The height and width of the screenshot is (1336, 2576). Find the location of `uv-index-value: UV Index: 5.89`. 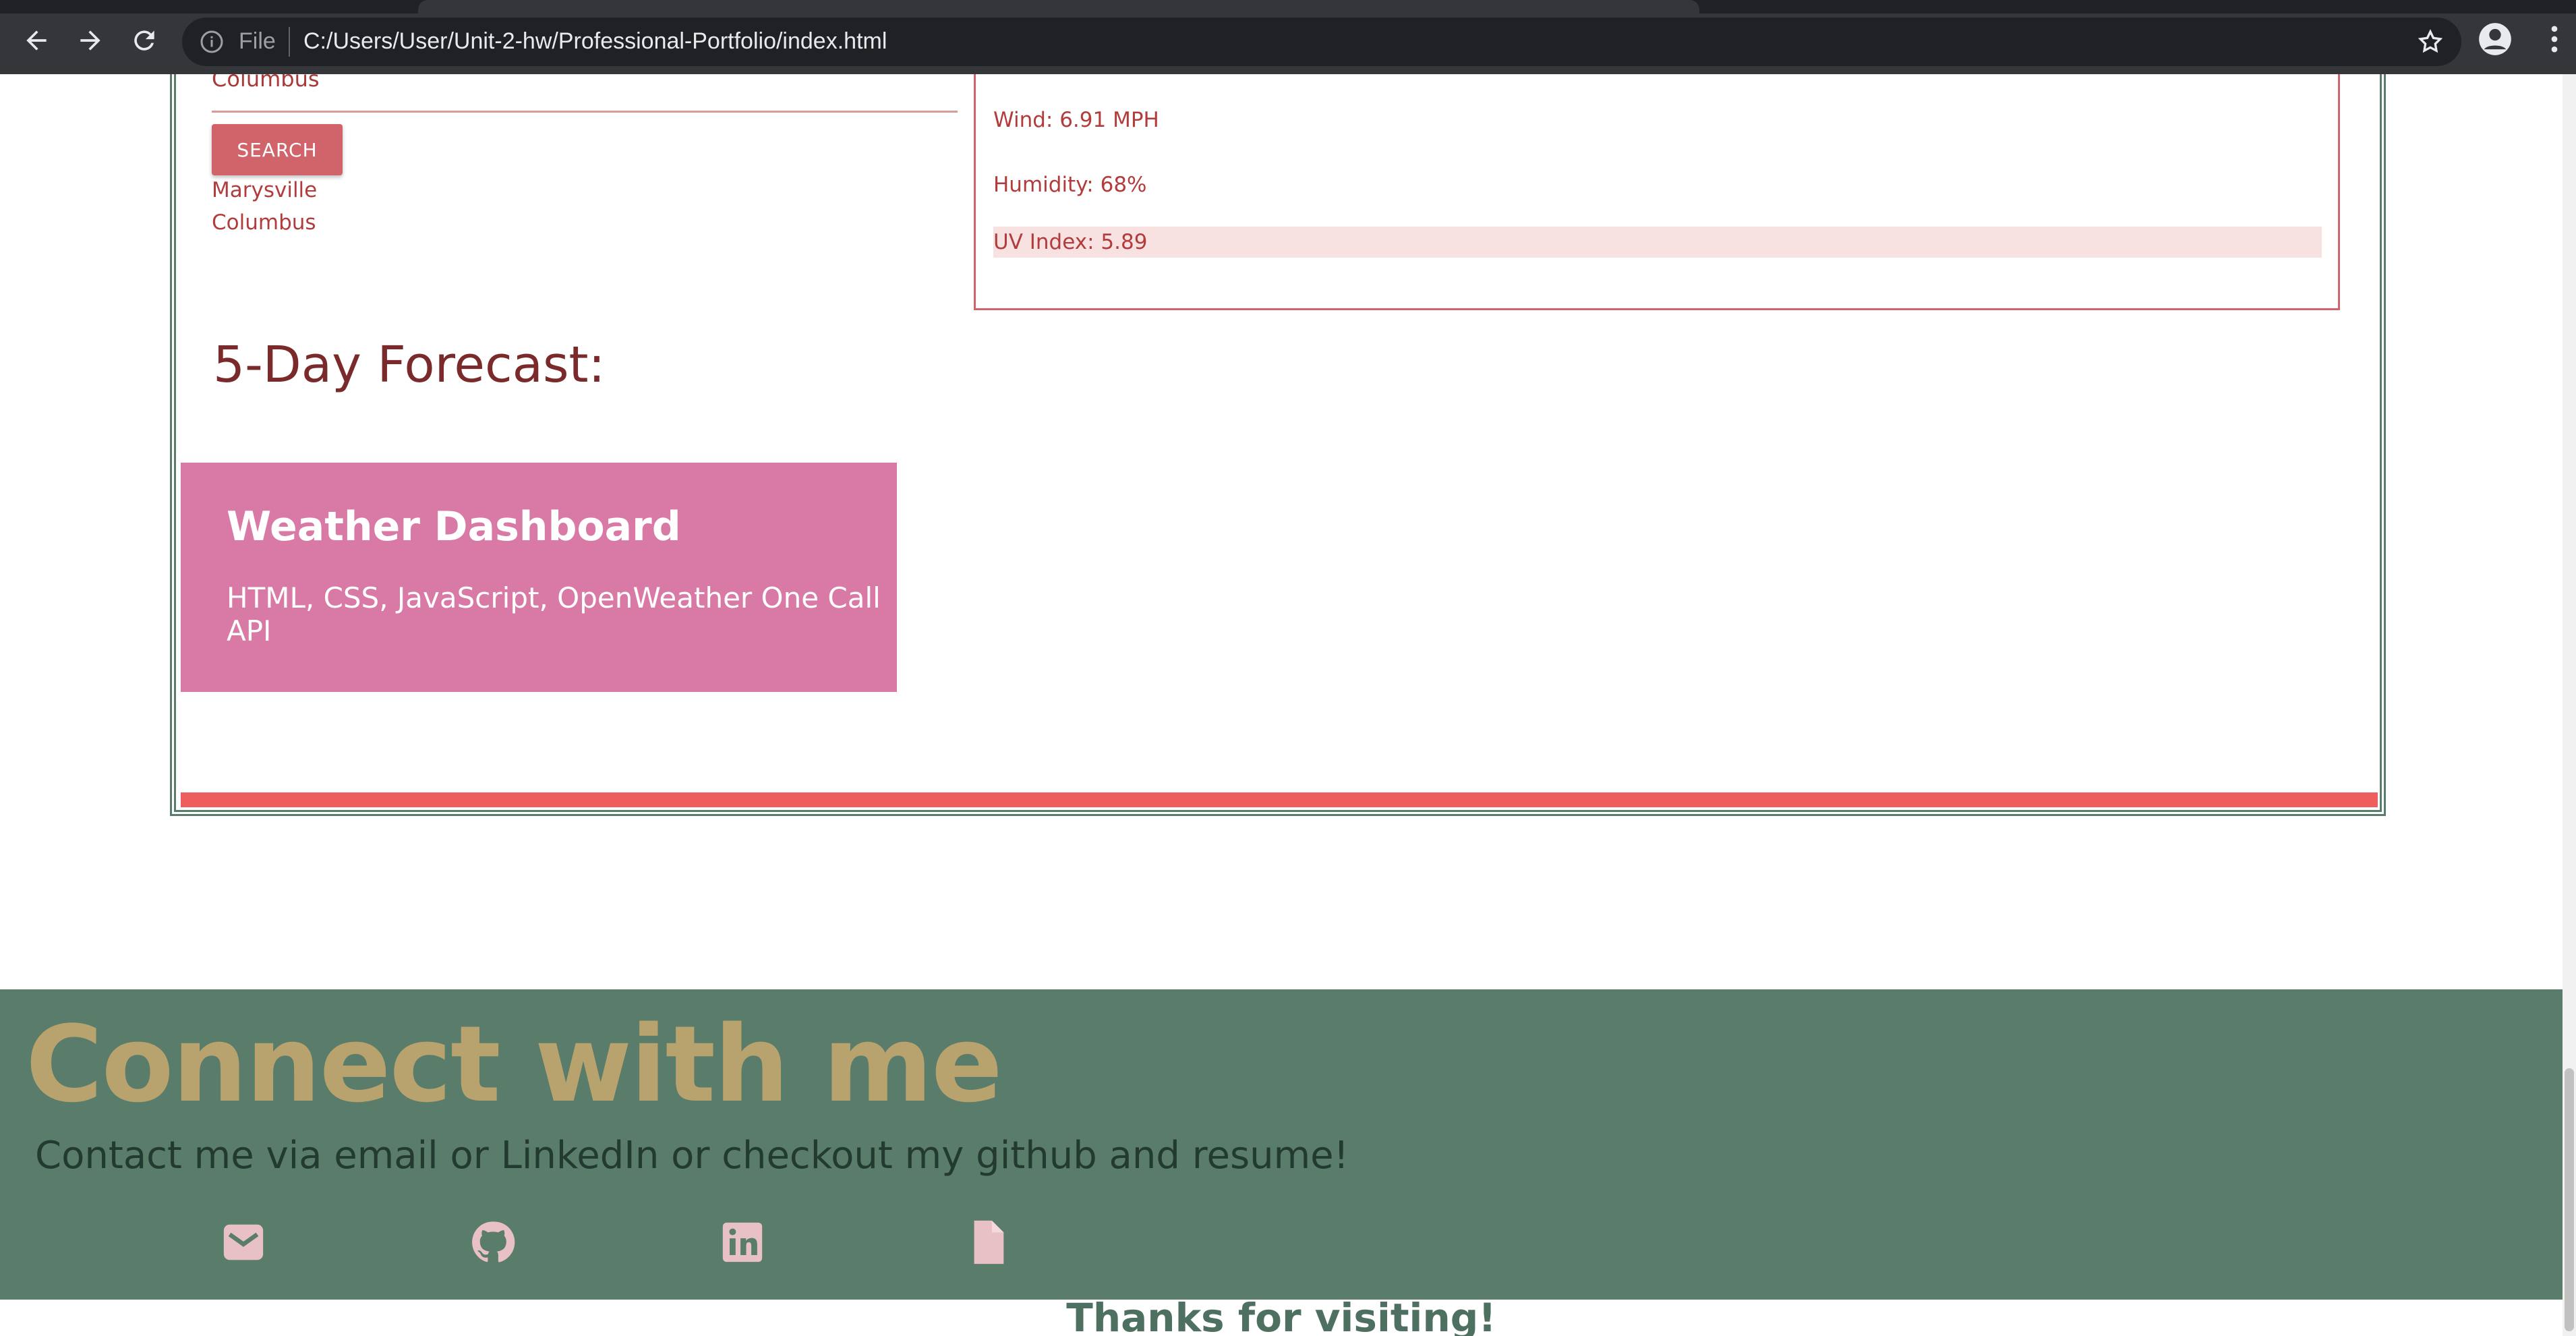

uv-index-value: UV Index: 5.89 is located at coordinates (1657, 242).